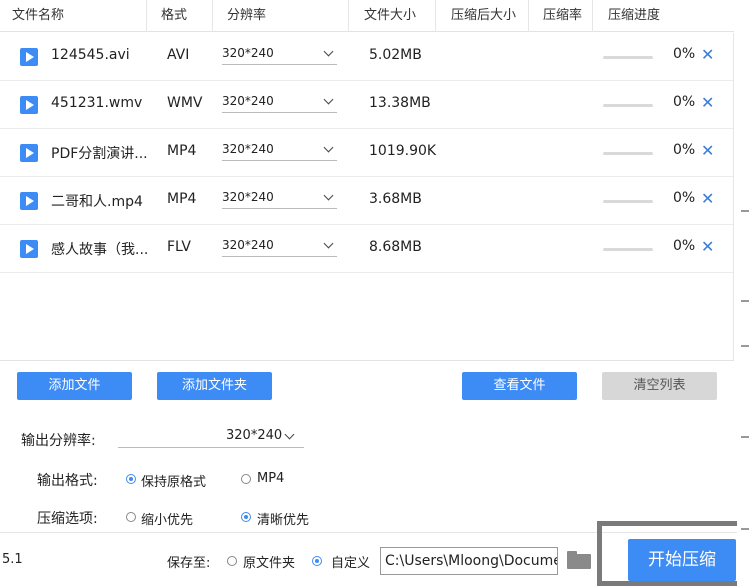  I want to click on folder-icon-body, so click(579, 561).